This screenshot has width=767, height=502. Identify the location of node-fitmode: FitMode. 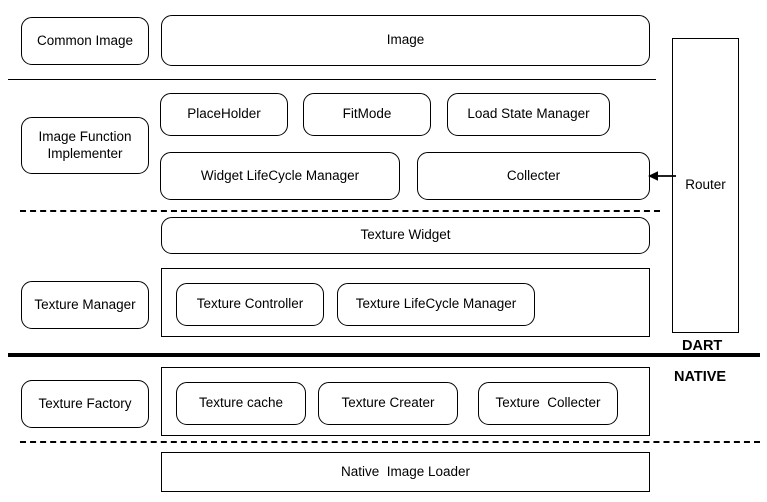
(367, 114).